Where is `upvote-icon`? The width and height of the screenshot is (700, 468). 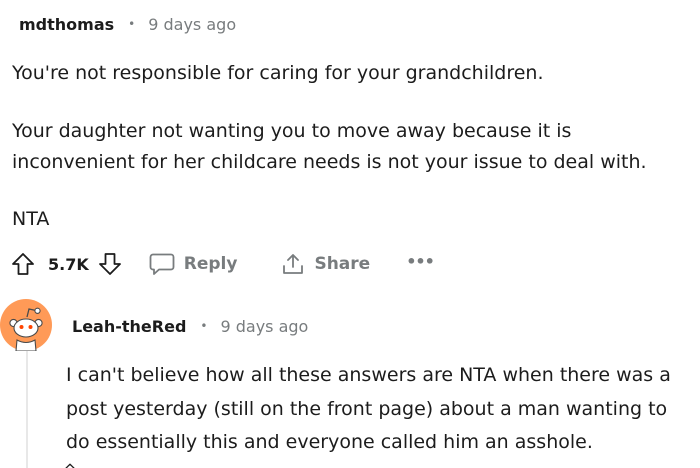
upvote-icon is located at coordinates (23, 264).